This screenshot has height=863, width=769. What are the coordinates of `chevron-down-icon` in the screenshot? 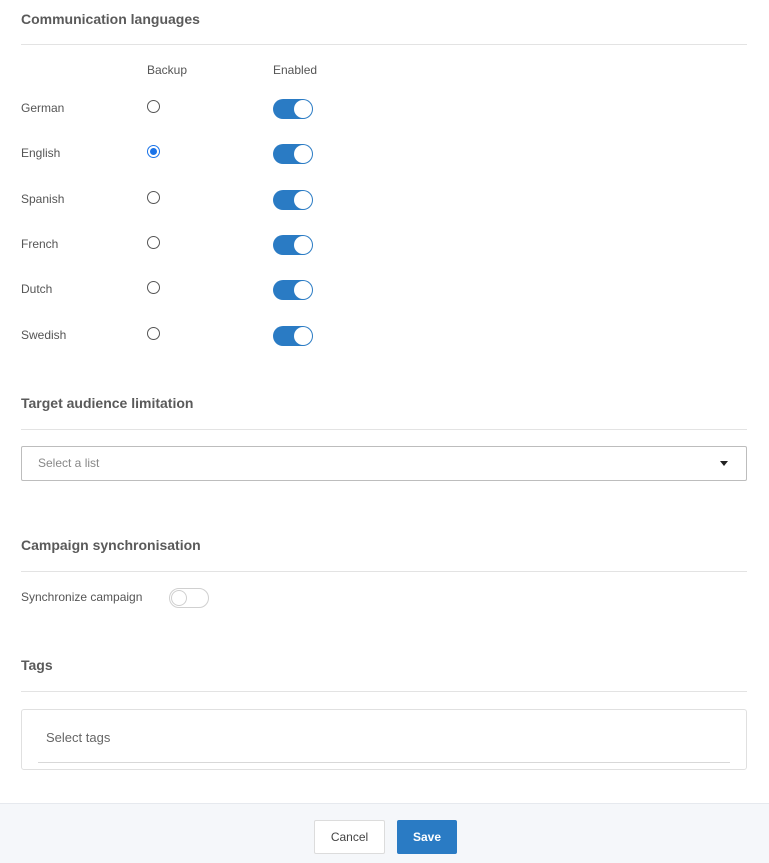 It's located at (724, 463).